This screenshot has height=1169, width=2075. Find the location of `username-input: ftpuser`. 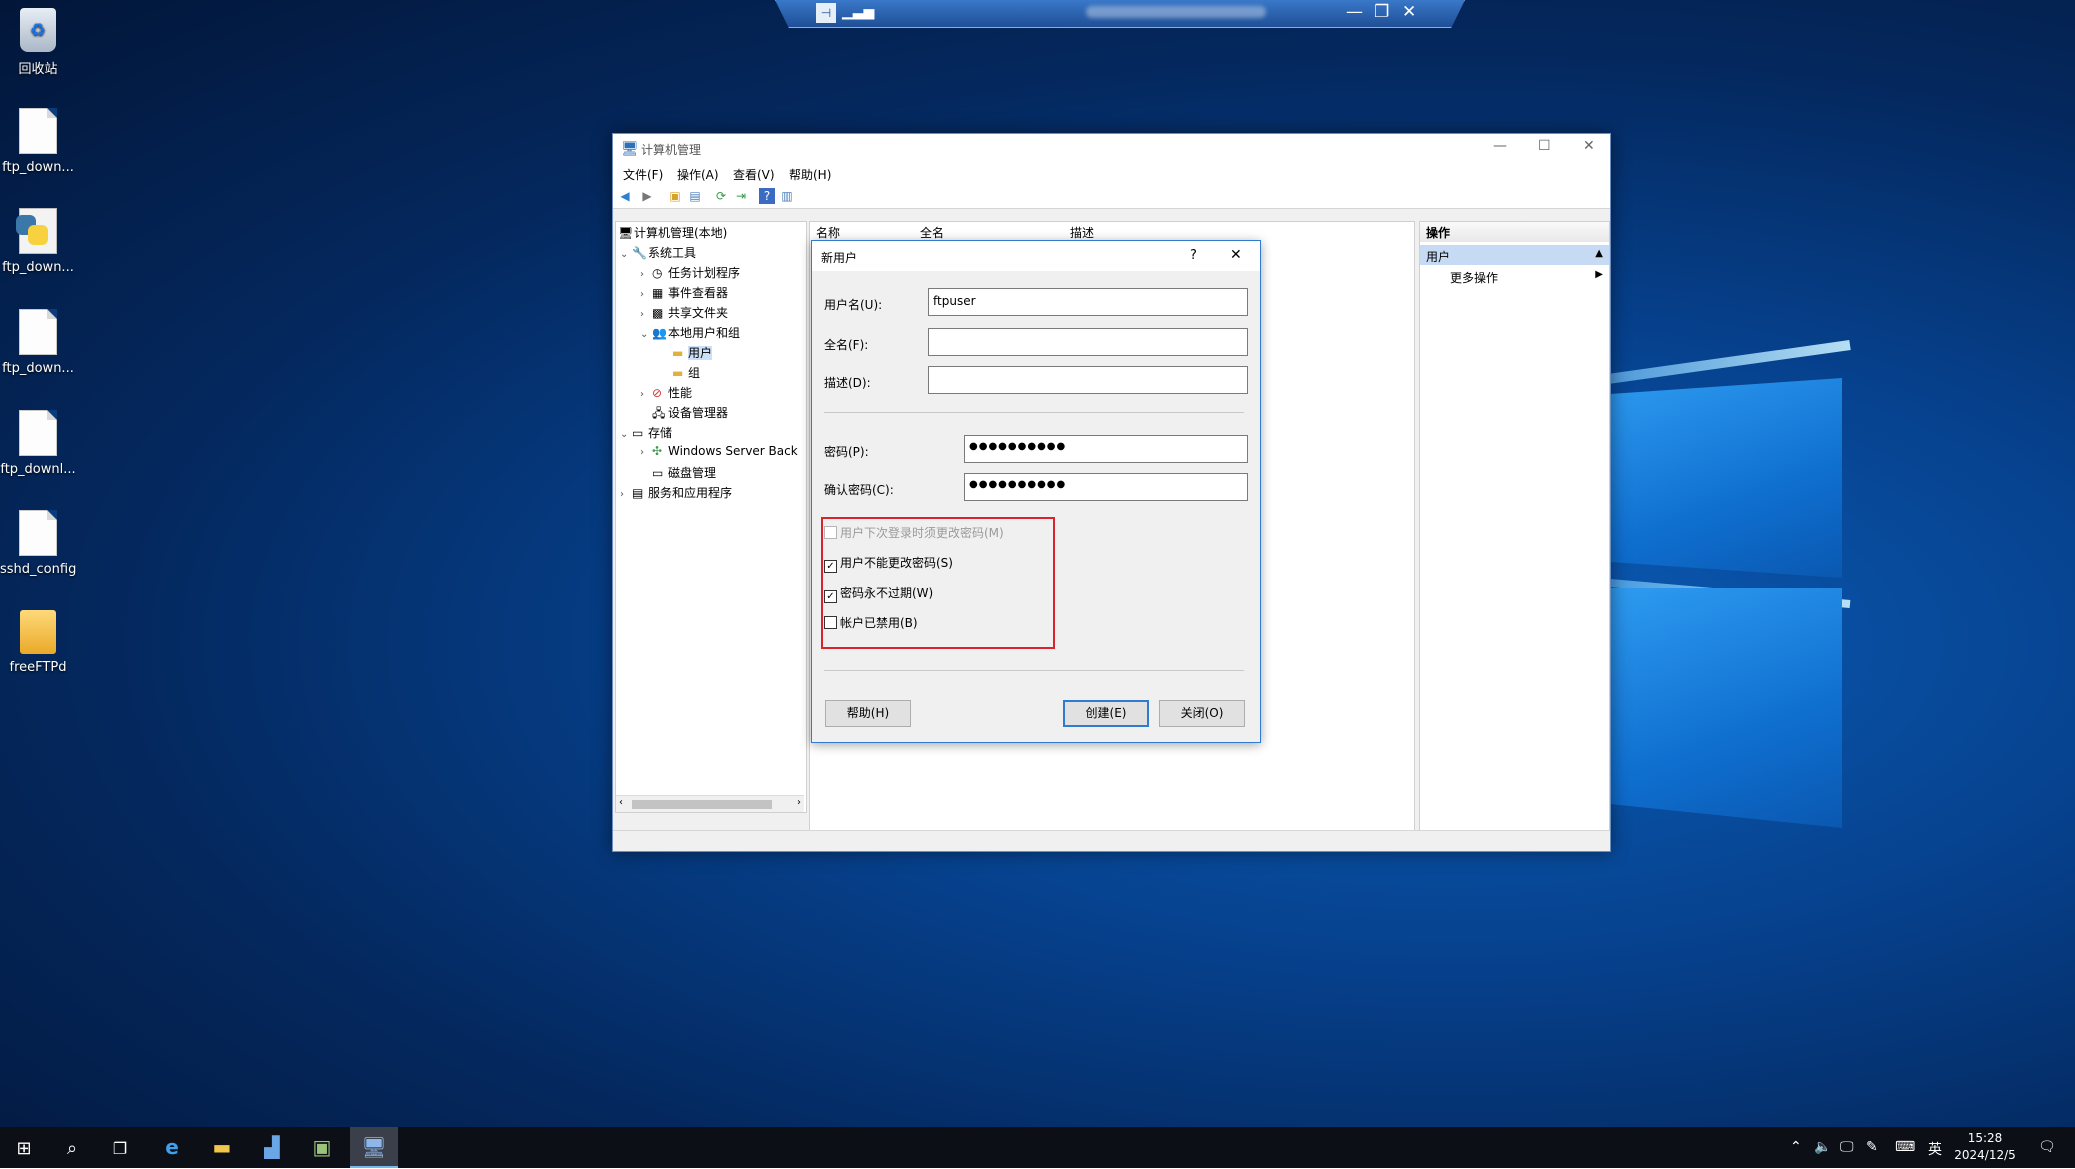

username-input: ftpuser is located at coordinates (1088, 302).